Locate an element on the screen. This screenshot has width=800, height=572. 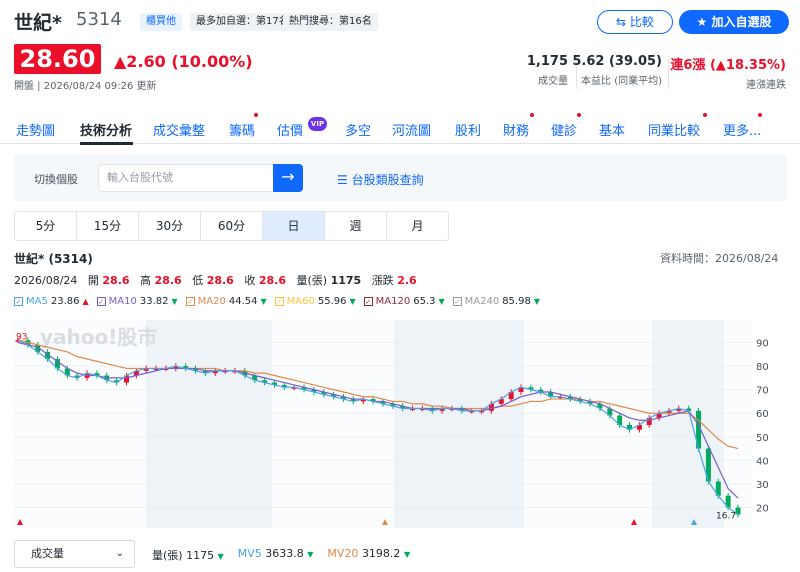
period-week: 週 is located at coordinates (356, 226).